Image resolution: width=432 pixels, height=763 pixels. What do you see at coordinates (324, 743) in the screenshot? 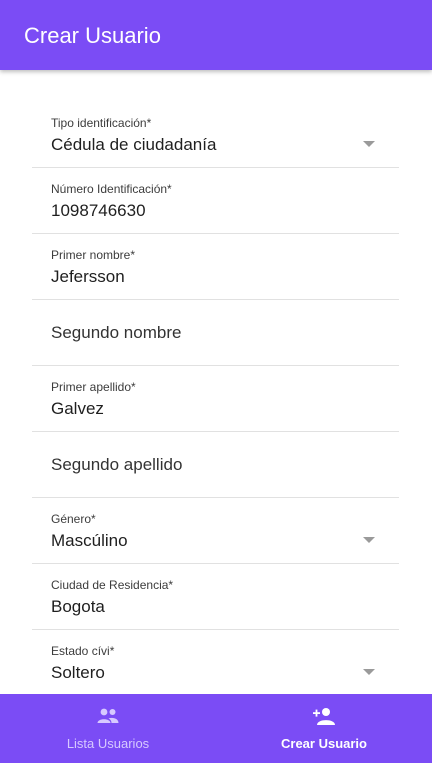
I see `nav-crear-usuario-label: Crear Usuario` at bounding box center [324, 743].